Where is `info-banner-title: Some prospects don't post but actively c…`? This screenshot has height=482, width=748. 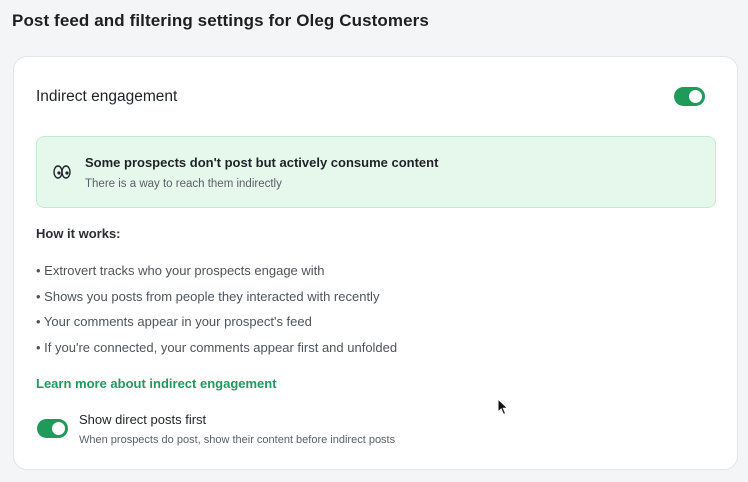 info-banner-title: Some prospects don't post but actively c… is located at coordinates (262, 162).